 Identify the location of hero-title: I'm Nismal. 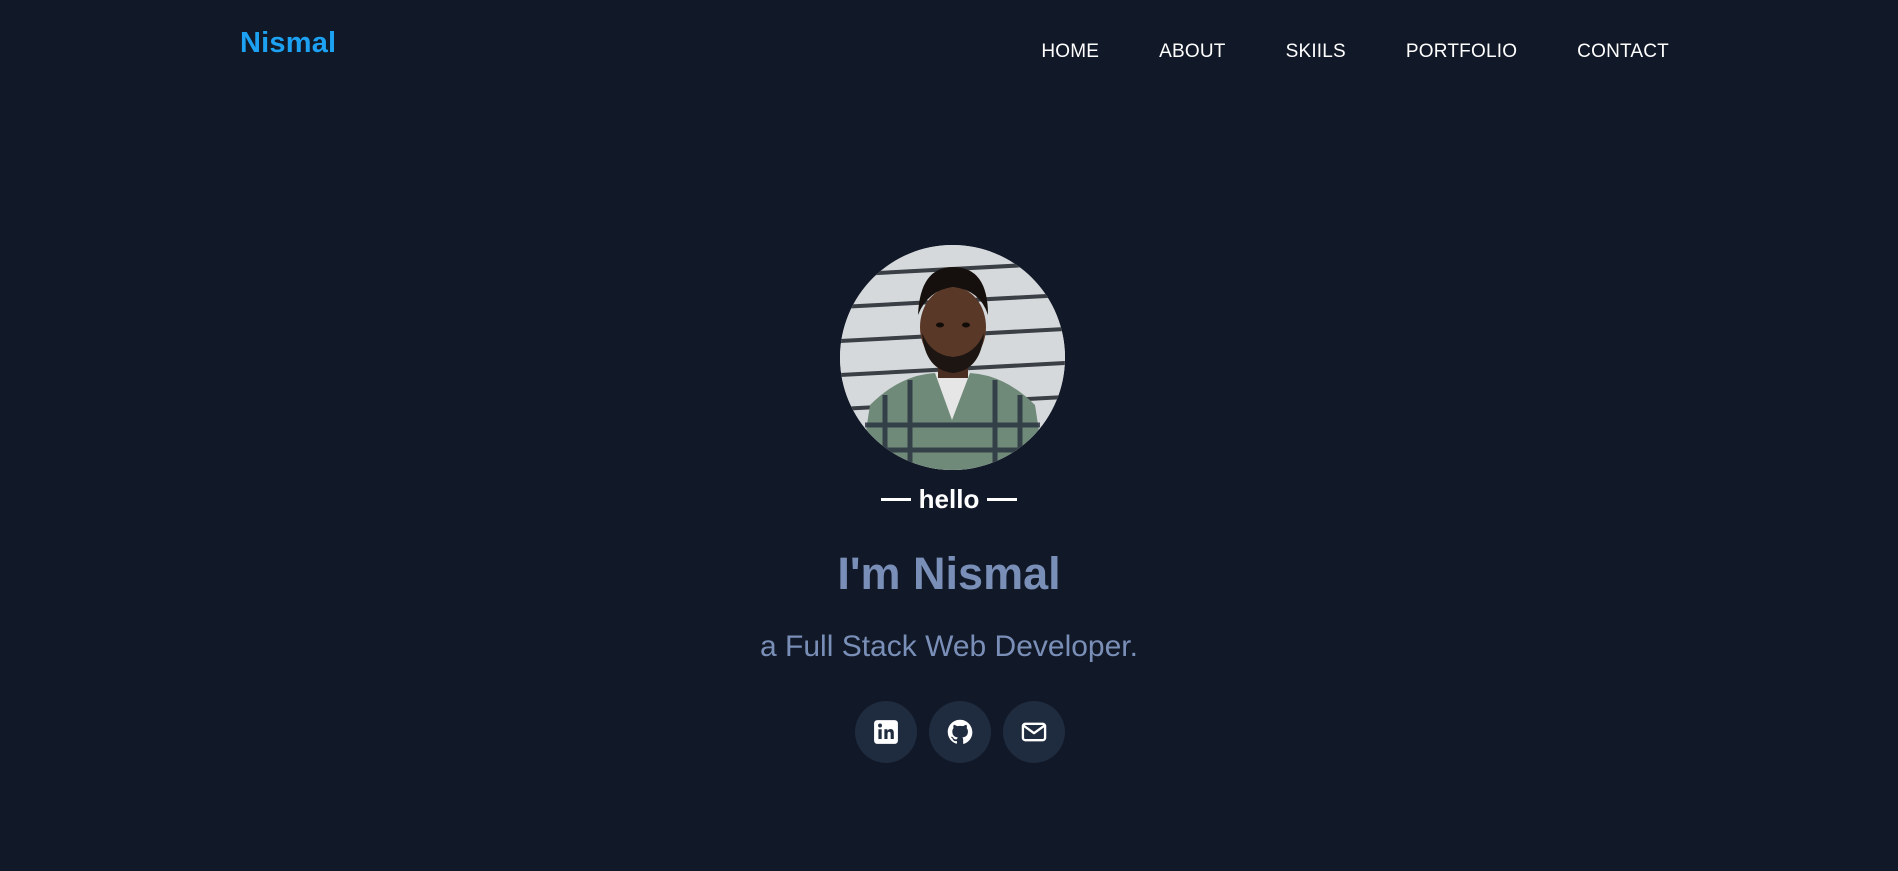
(949, 573).